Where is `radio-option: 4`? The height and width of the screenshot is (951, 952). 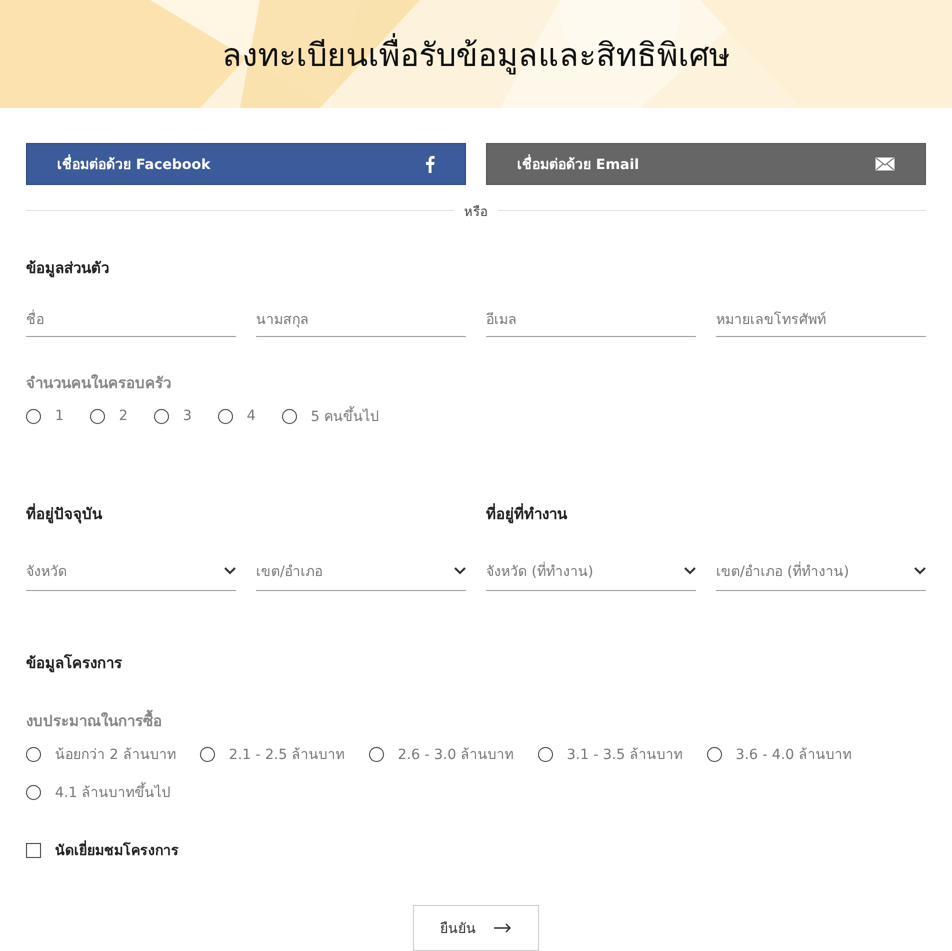 radio-option: 4 is located at coordinates (237, 416).